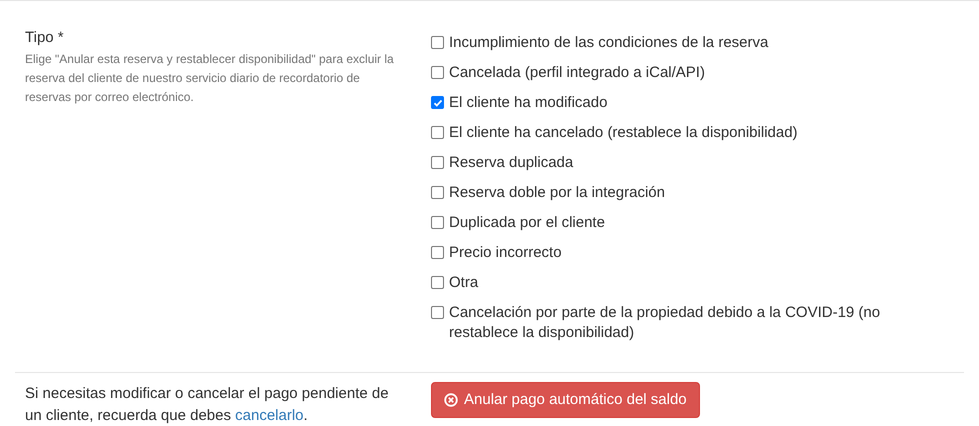 This screenshot has height=426, width=979. Describe the element at coordinates (210, 78) in the screenshot. I see `help-text: Elige "Anular esta reserva y restablecer disponibilidad" para excluir la reserva del cliente de nuestro servicio diario de recordatorio de reservas por correo electrónico.` at that location.